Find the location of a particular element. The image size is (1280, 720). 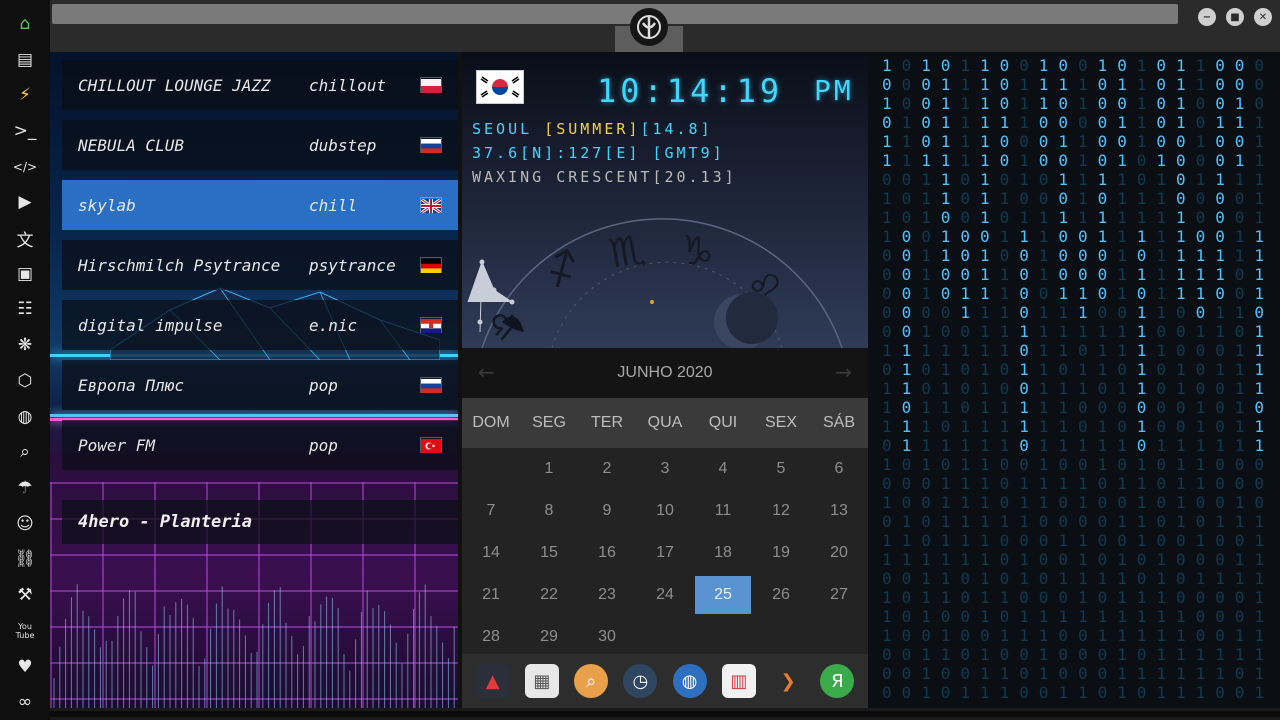

app-yandex-icon: Я is located at coordinates (837, 681).